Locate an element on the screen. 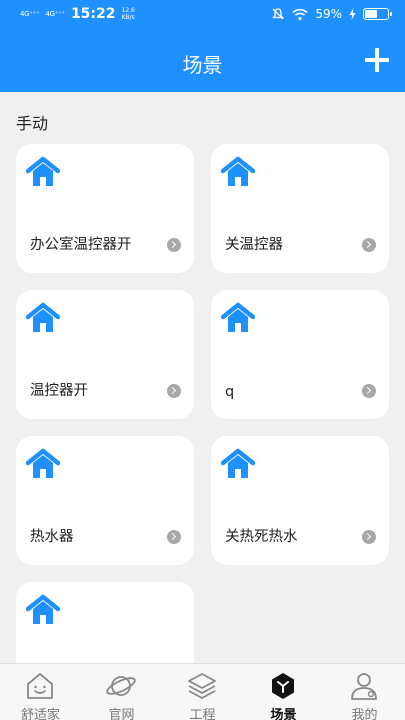  scene-label: 关温控器 is located at coordinates (254, 245).